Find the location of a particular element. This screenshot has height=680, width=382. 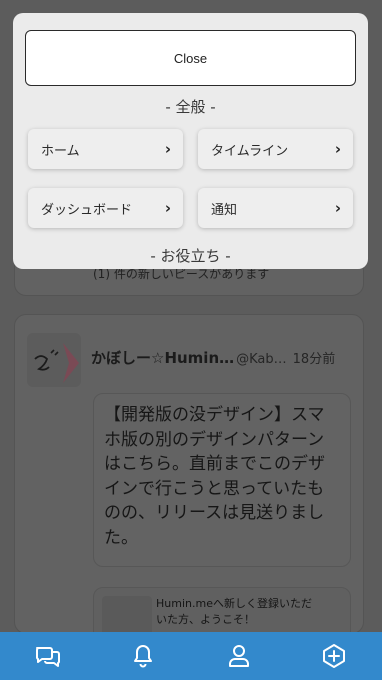

nav-chat-button is located at coordinates (48, 656).